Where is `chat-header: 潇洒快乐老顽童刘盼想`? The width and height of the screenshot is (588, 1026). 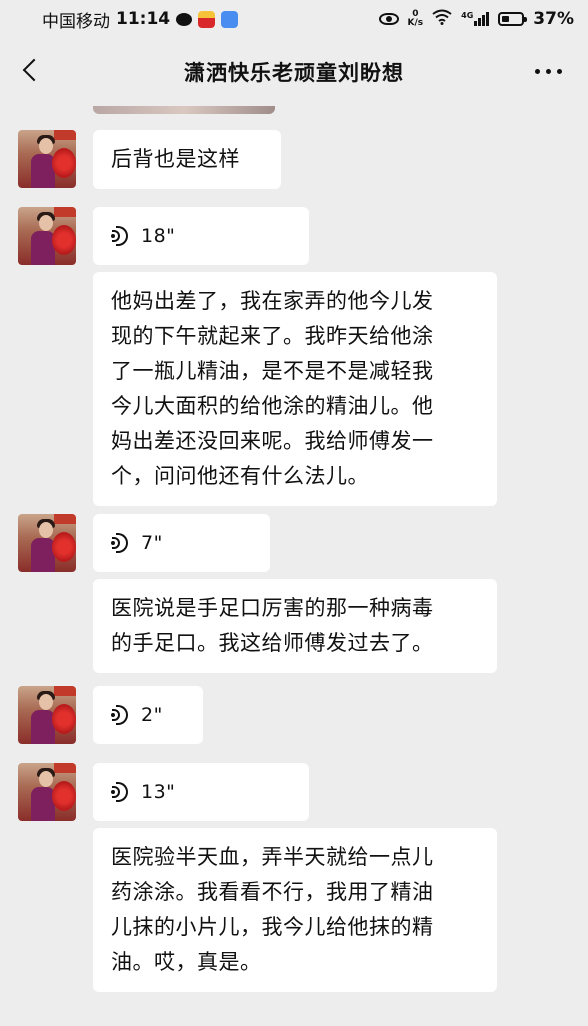
chat-header: 潇洒快乐老顽童刘盼想 is located at coordinates (294, 72).